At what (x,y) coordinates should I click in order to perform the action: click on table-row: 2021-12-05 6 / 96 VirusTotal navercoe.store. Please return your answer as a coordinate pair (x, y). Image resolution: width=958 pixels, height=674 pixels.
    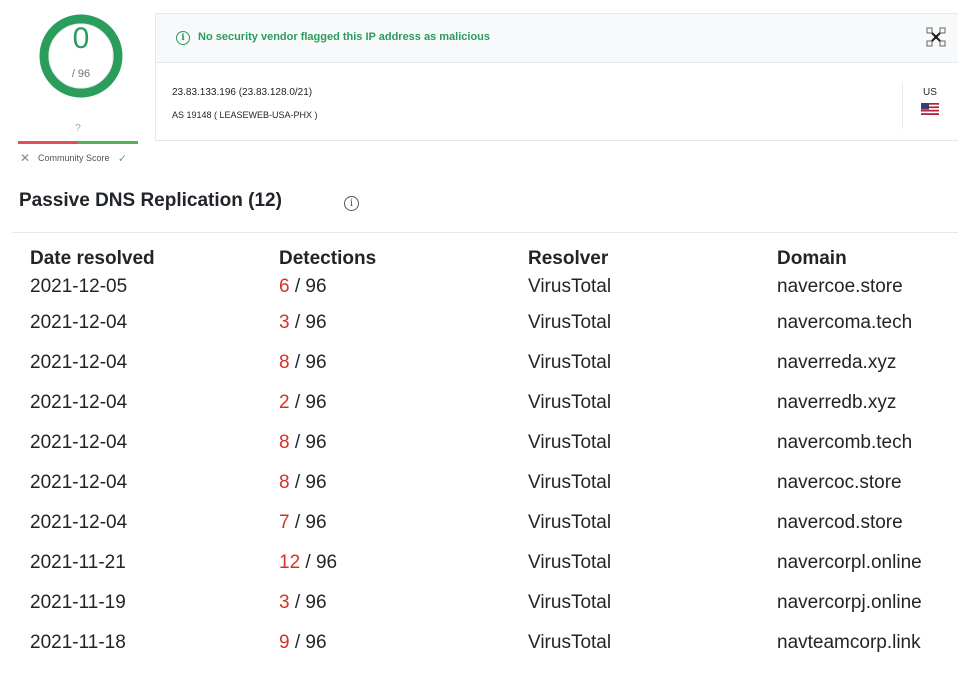
    Looking at the image, I should click on (490, 287).